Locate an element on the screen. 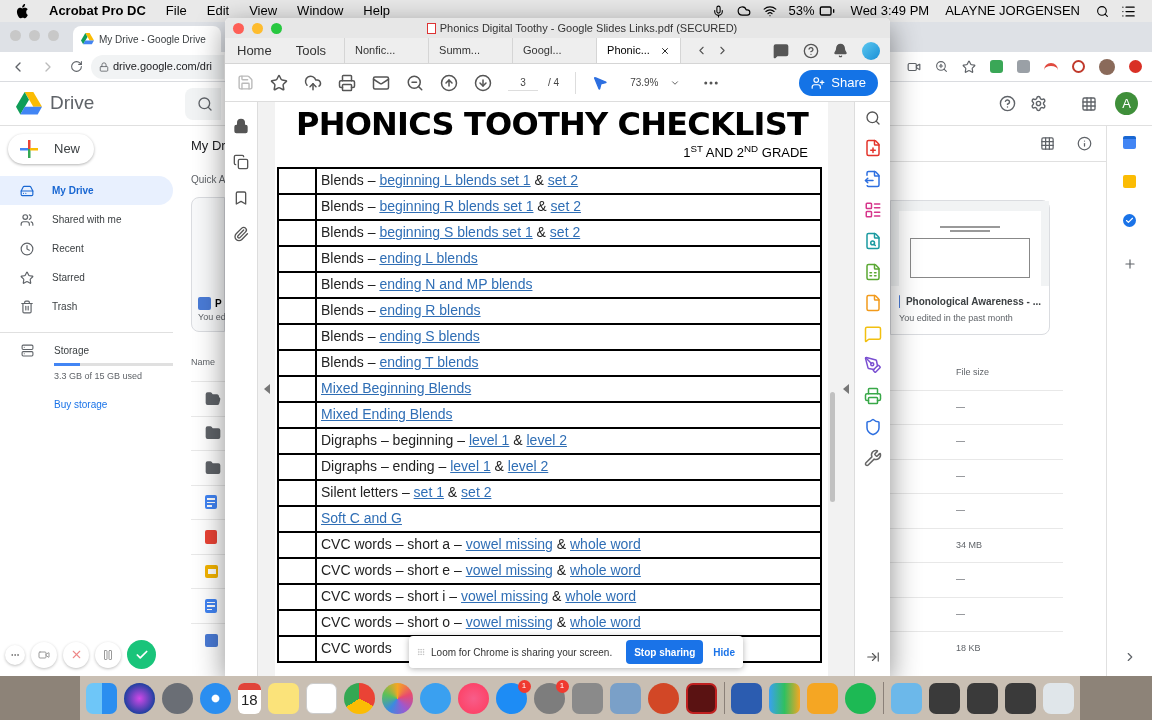 The height and width of the screenshot is (720, 1152). column-header: File size is located at coordinates (972, 373).